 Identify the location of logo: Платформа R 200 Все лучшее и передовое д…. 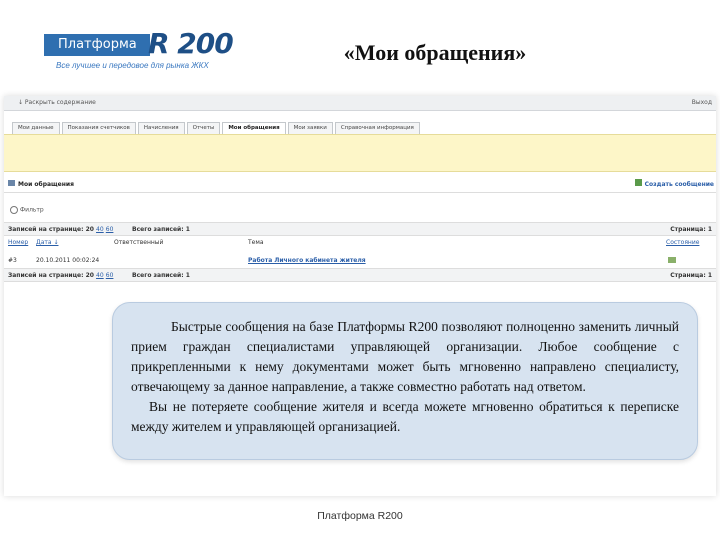
(139, 51).